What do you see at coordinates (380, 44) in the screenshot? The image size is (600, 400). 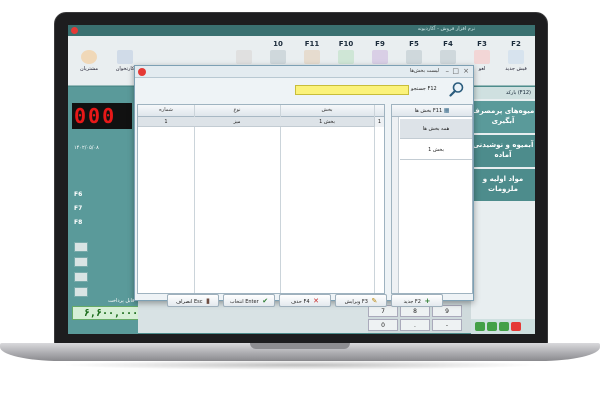 I see `toolbar-key: F9` at bounding box center [380, 44].